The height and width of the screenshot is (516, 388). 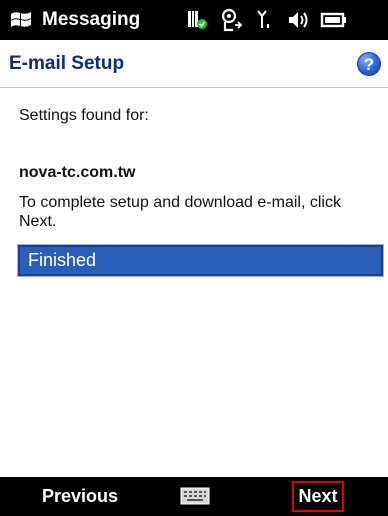 I want to click on status-field: Finished, so click(x=200, y=260).